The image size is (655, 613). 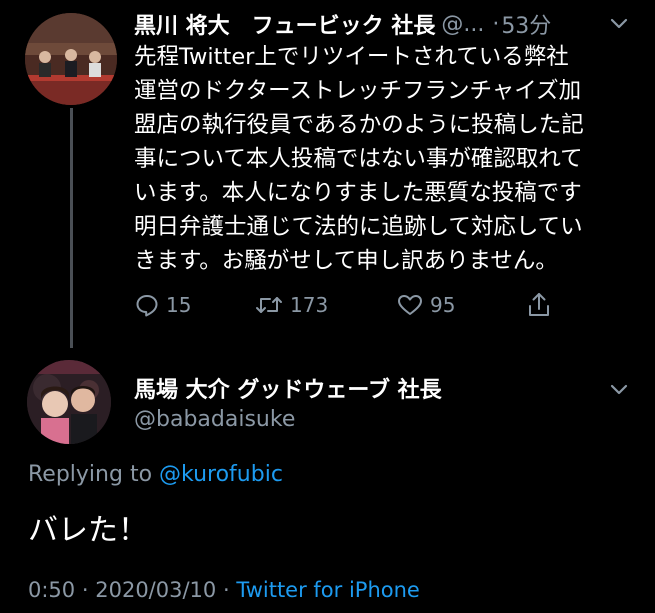 I want to click on source-app-link: Twitter for iPhone, so click(x=328, y=590).